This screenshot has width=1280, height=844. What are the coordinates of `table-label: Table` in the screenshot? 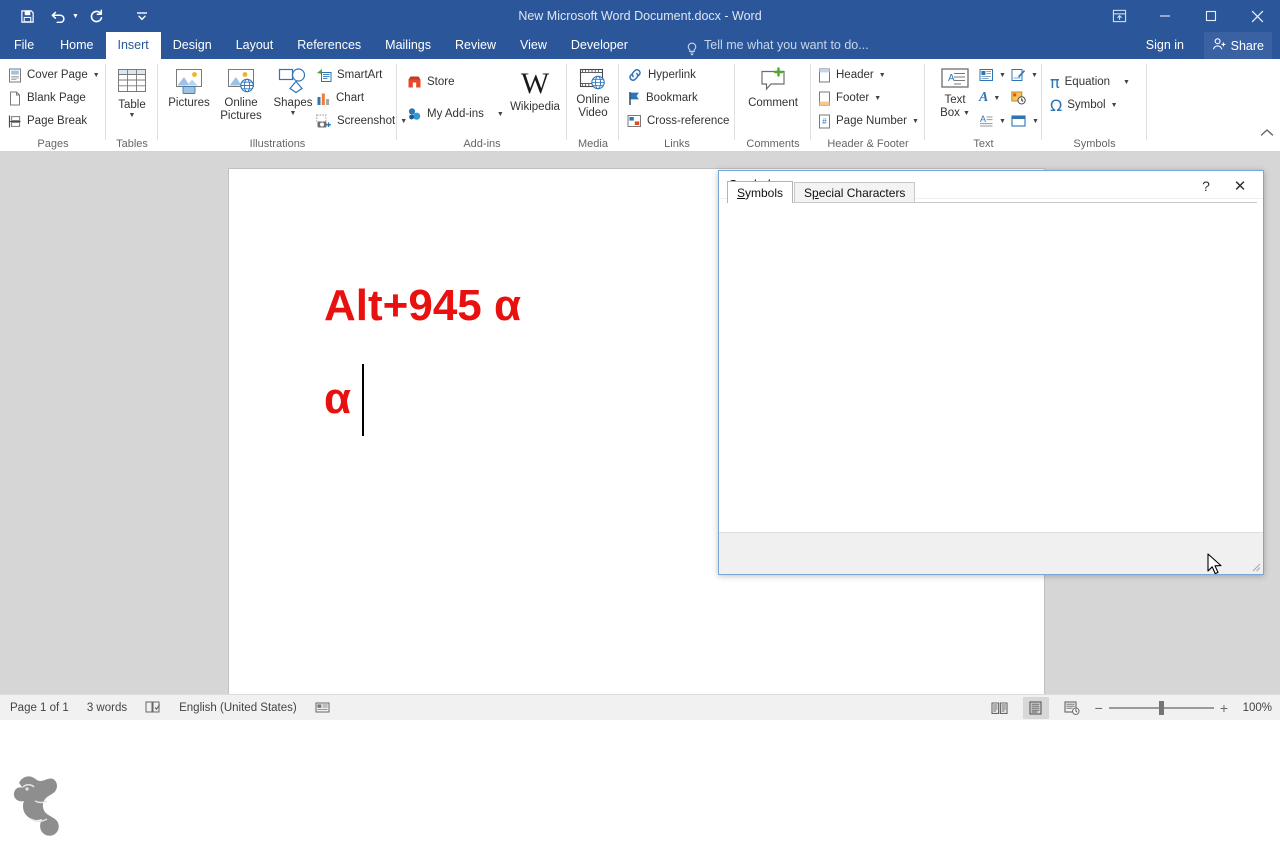 It's located at (132, 105).